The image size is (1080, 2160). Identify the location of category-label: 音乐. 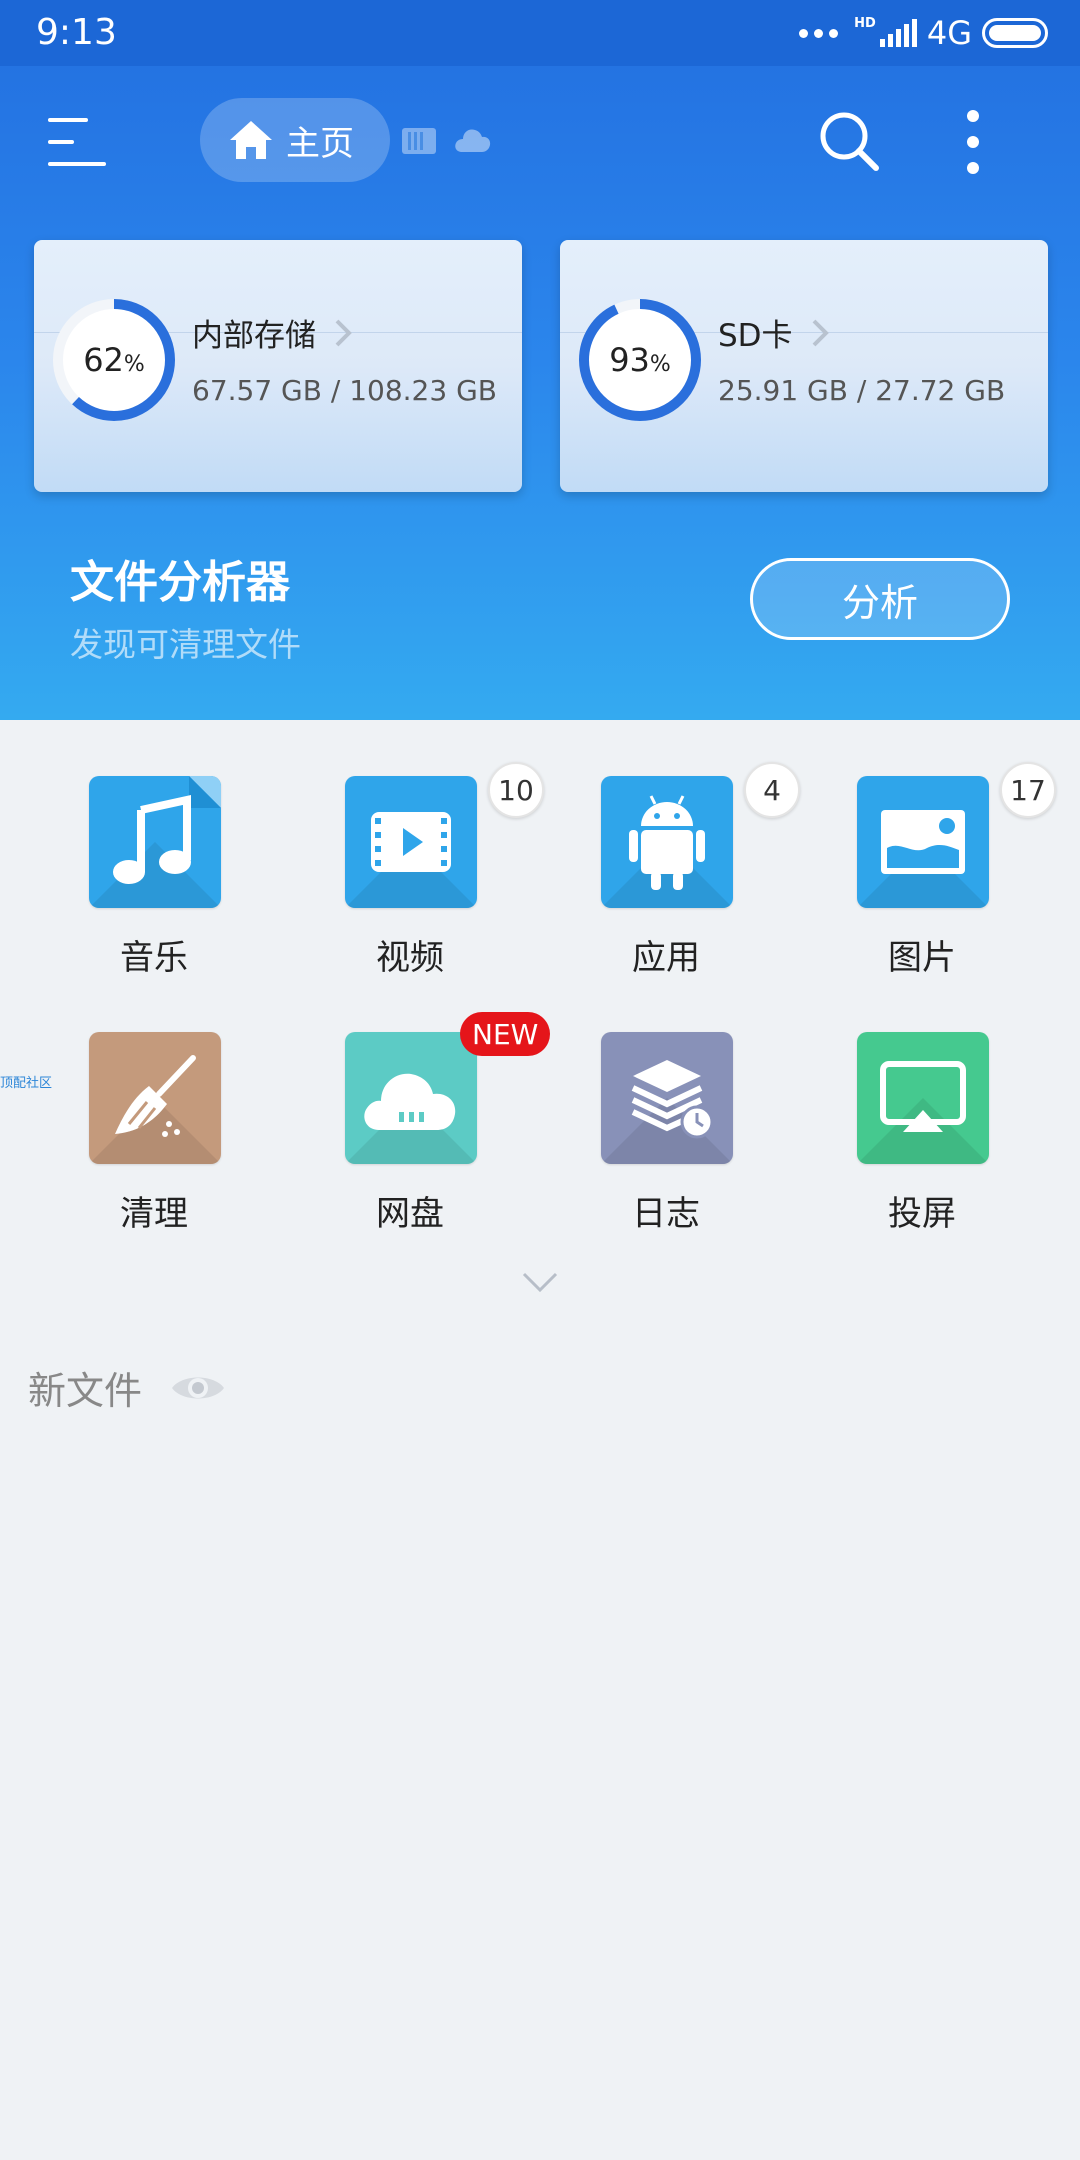
(154, 958).